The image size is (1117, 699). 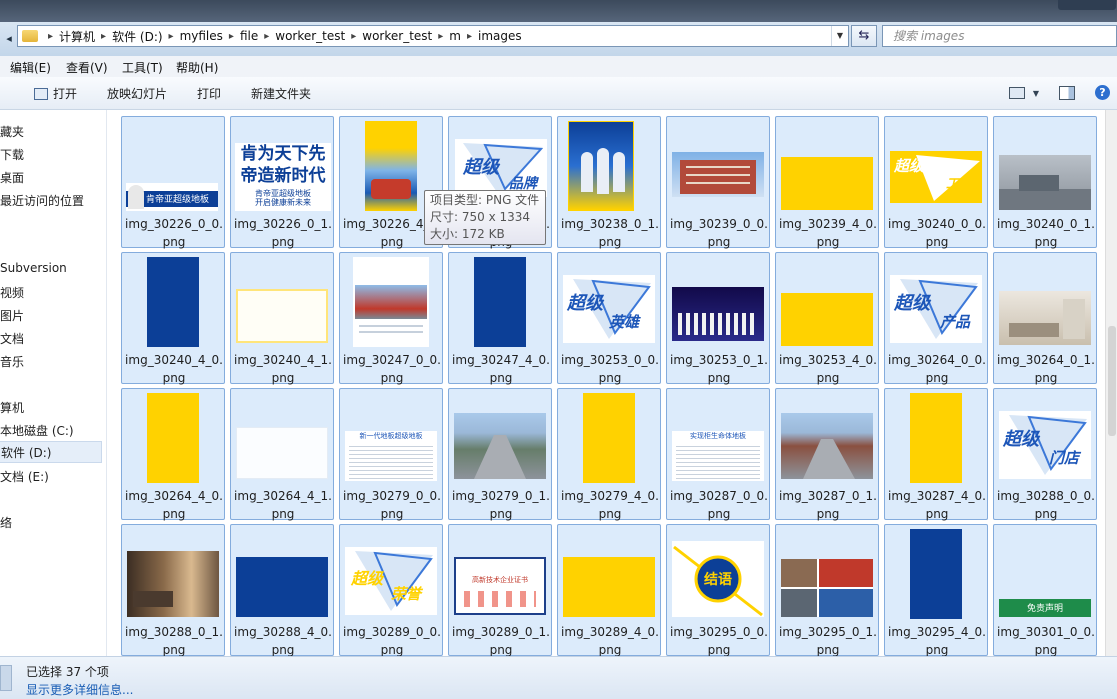 What do you see at coordinates (173, 454) in the screenshot?
I see `file-tile: img_30264_4_0.png` at bounding box center [173, 454].